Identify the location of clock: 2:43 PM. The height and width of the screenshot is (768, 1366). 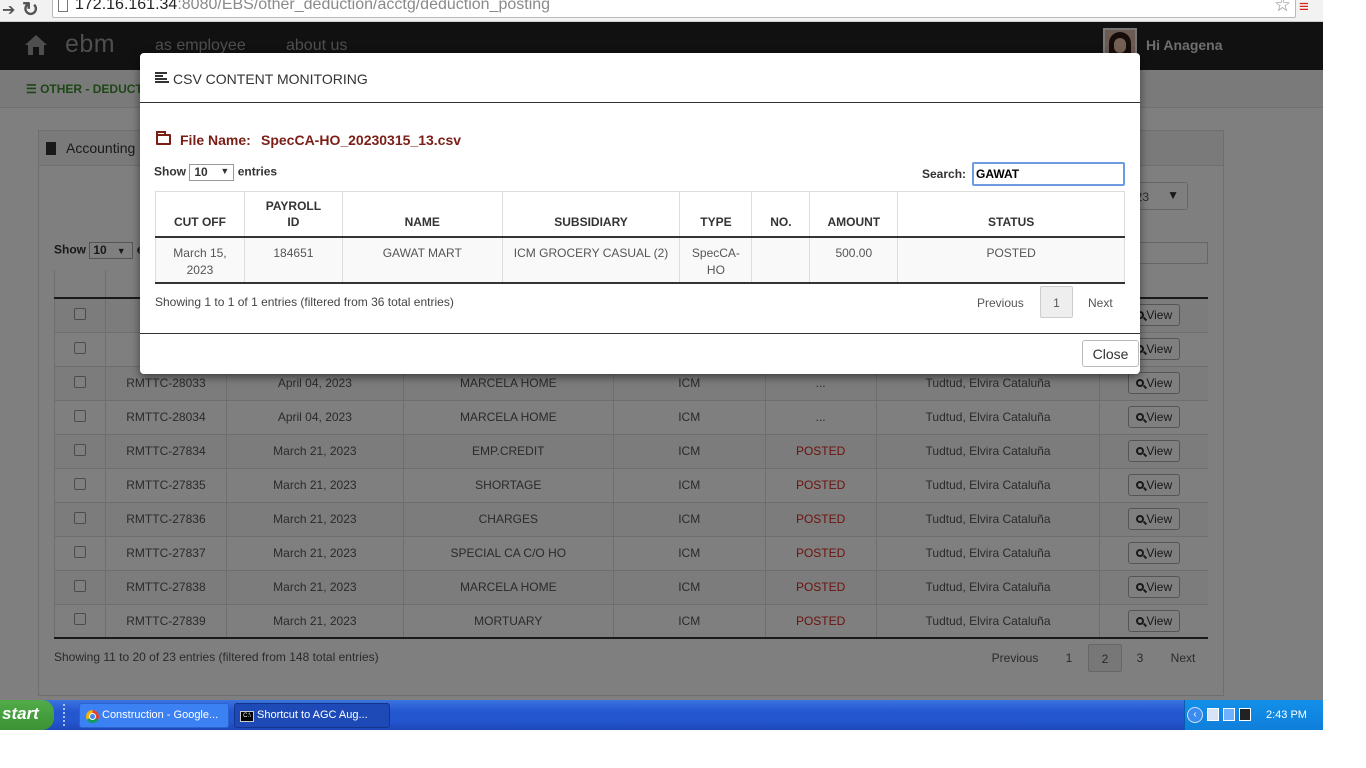
(1286, 715).